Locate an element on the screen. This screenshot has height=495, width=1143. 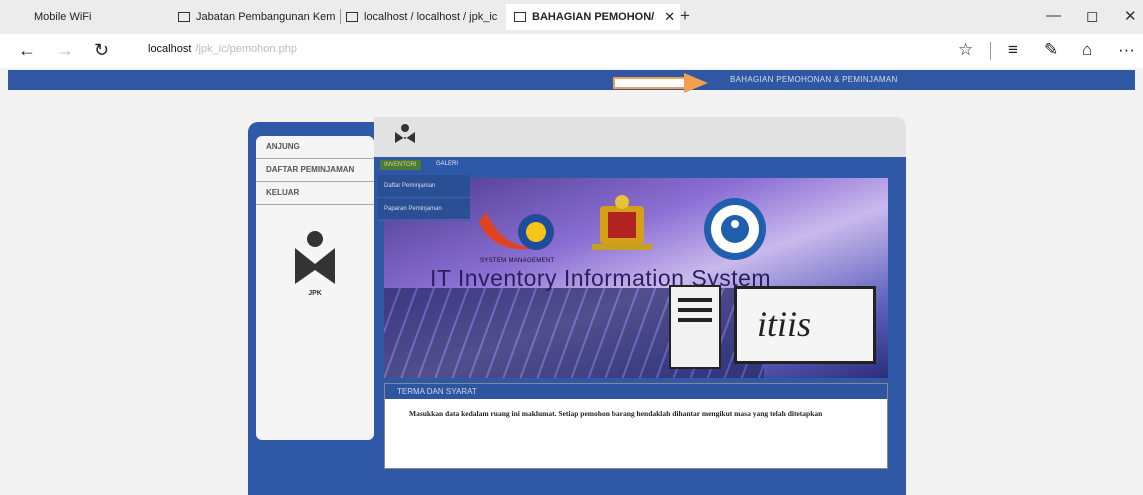
tab-label: BAHAGIAN PEMOHON/ is located at coordinates (593, 17).